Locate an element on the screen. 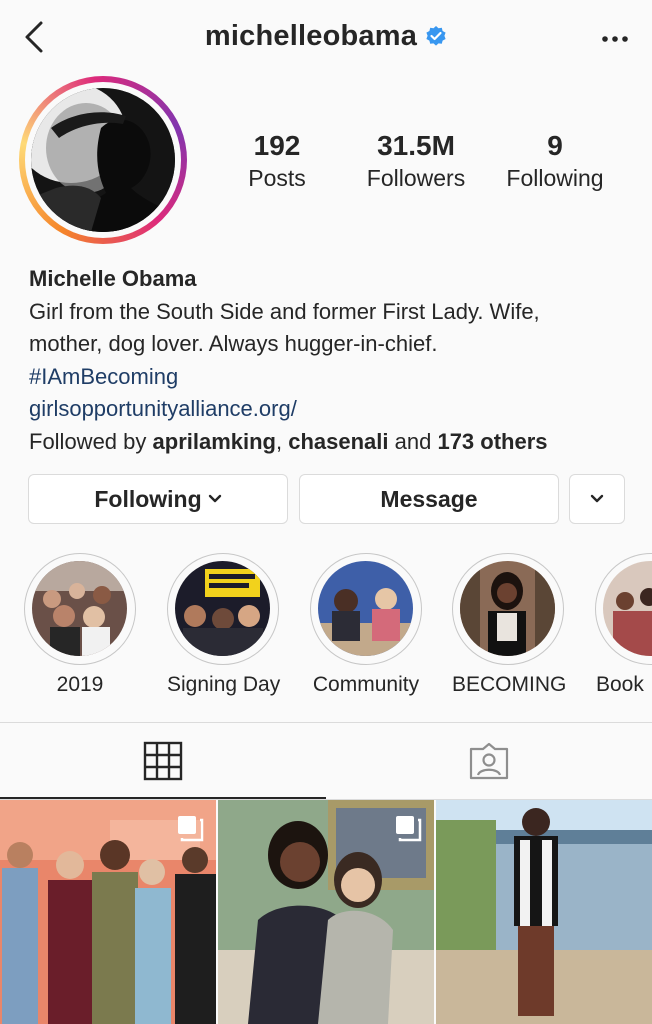 The height and width of the screenshot is (1024, 652). highlight-becoming: BECOMING is located at coordinates (509, 625).